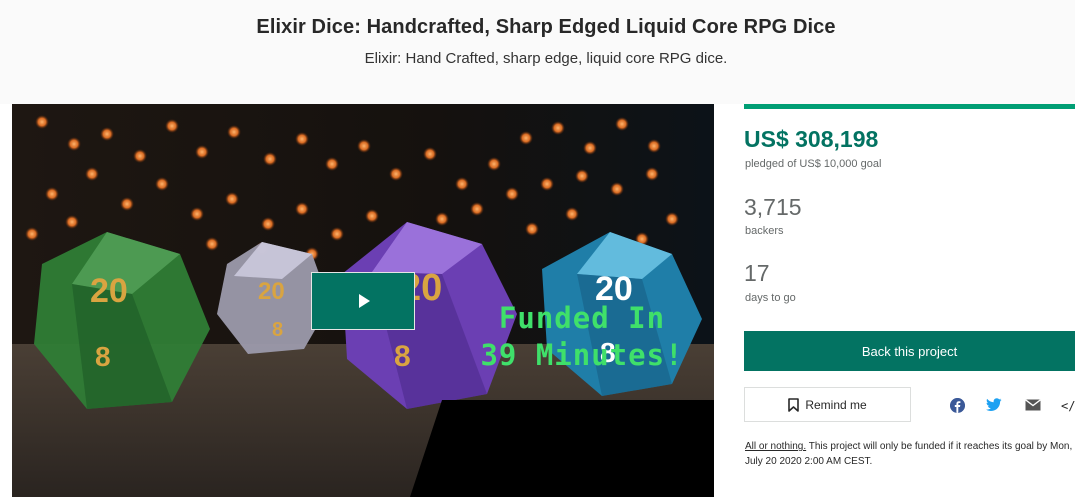 Image resolution: width=1075 pixels, height=497 pixels. I want to click on days-to-go-label: days to go, so click(770, 298).